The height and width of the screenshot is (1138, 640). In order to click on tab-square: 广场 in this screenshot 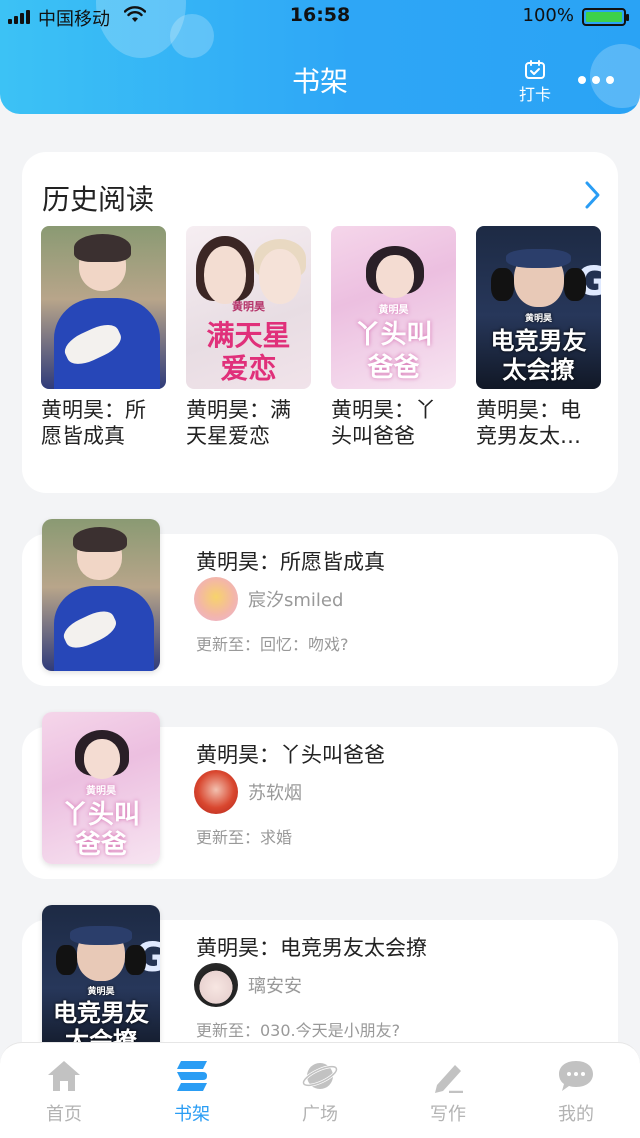, I will do `click(320, 1090)`.